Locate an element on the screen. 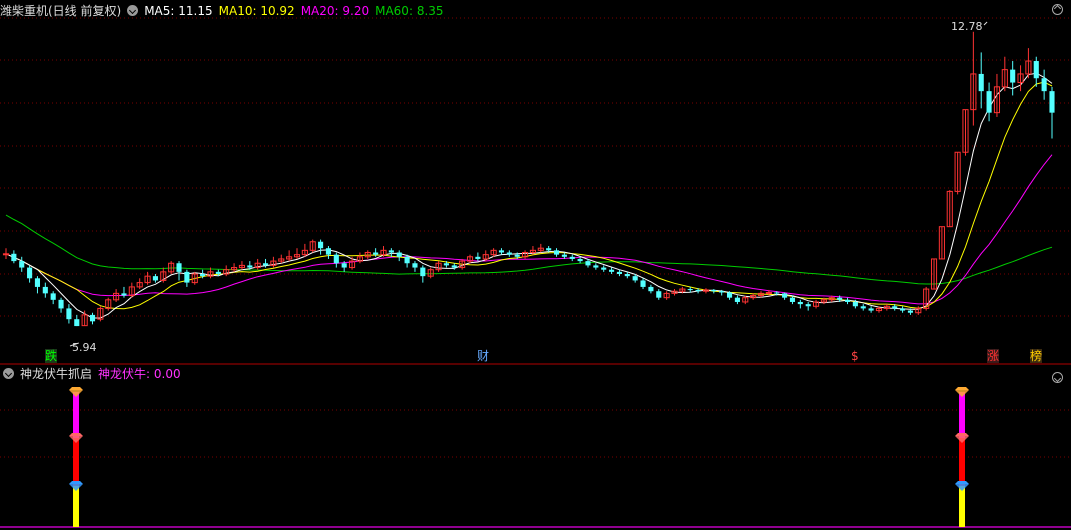 Image resolution: width=1071 pixels, height=530 pixels. marker-finance: 财 is located at coordinates (483, 356).